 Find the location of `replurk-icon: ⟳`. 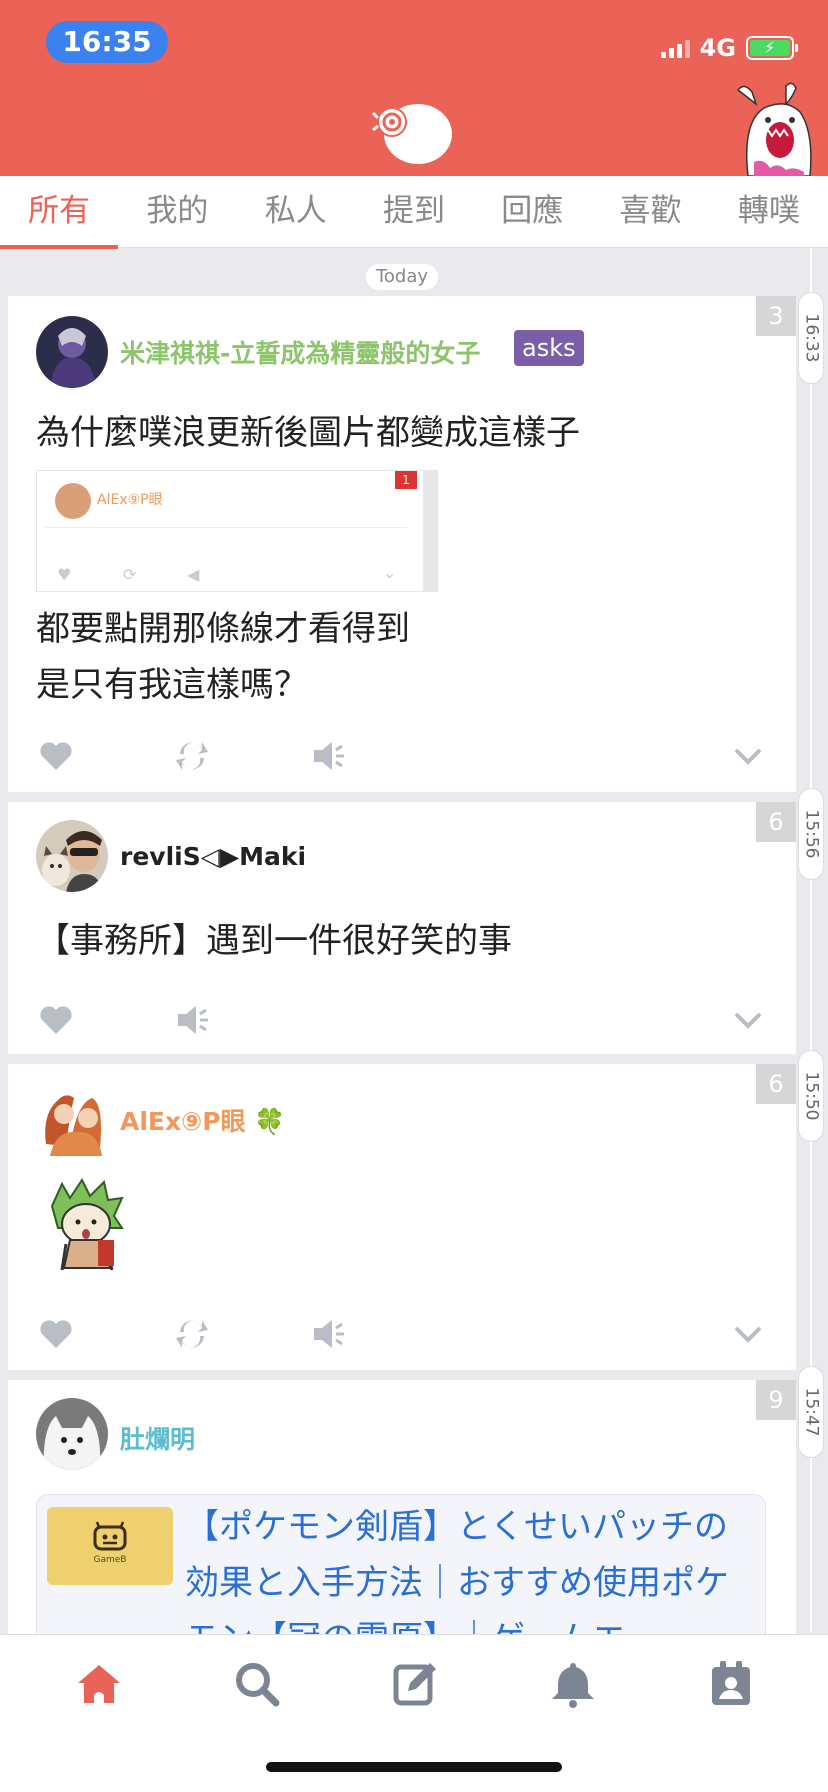

replurk-icon: ⟳ is located at coordinates (130, 574).